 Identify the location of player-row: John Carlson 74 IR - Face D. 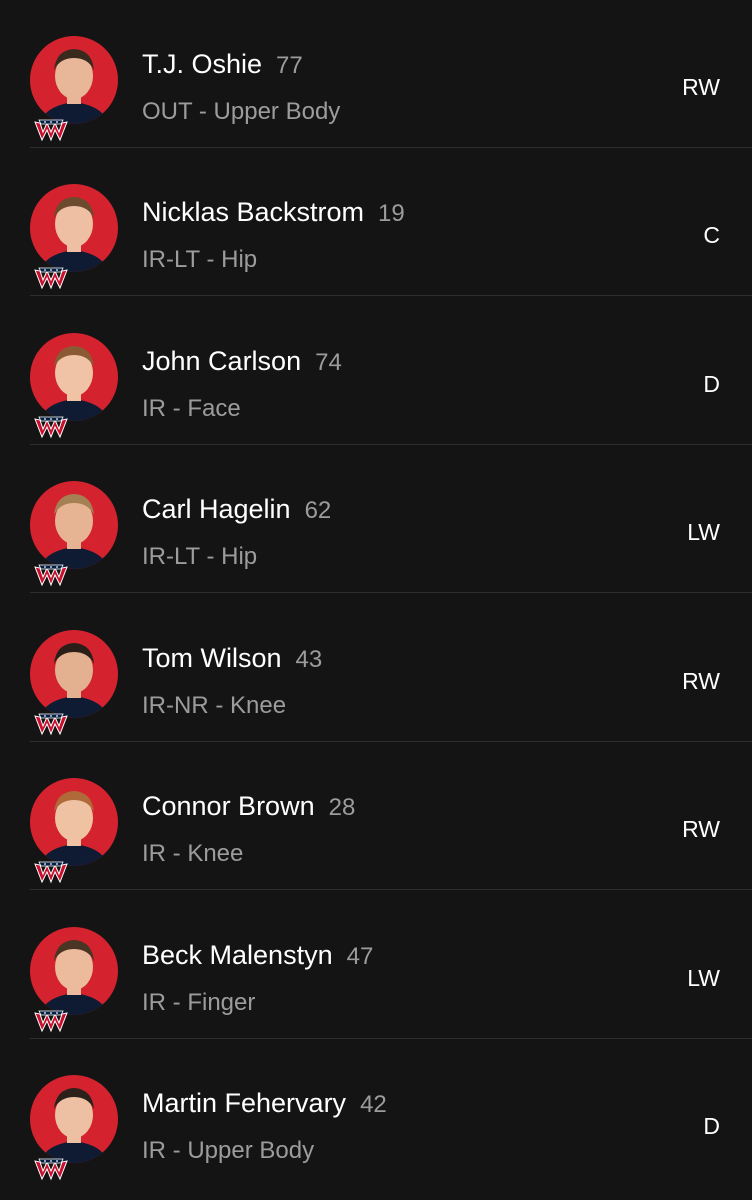
(376, 371).